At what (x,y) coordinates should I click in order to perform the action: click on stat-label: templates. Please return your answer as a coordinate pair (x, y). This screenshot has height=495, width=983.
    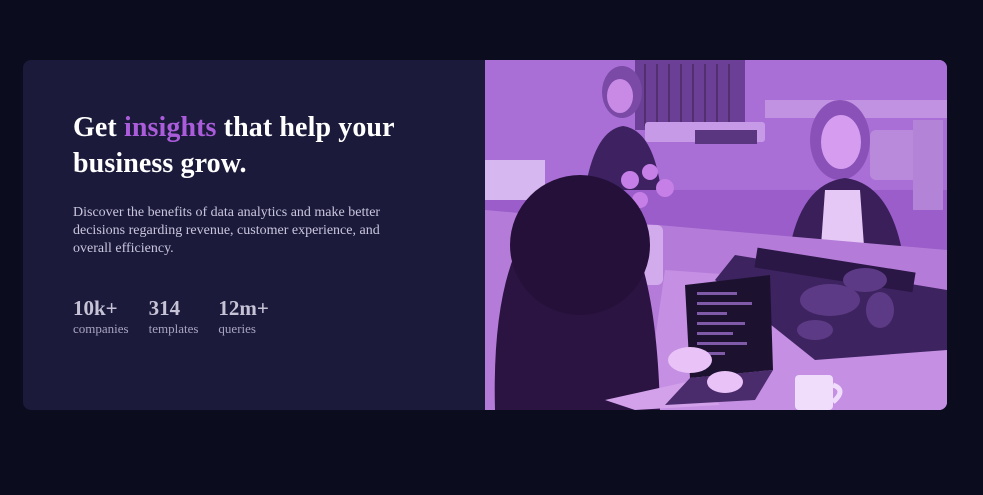
    Looking at the image, I should click on (173, 328).